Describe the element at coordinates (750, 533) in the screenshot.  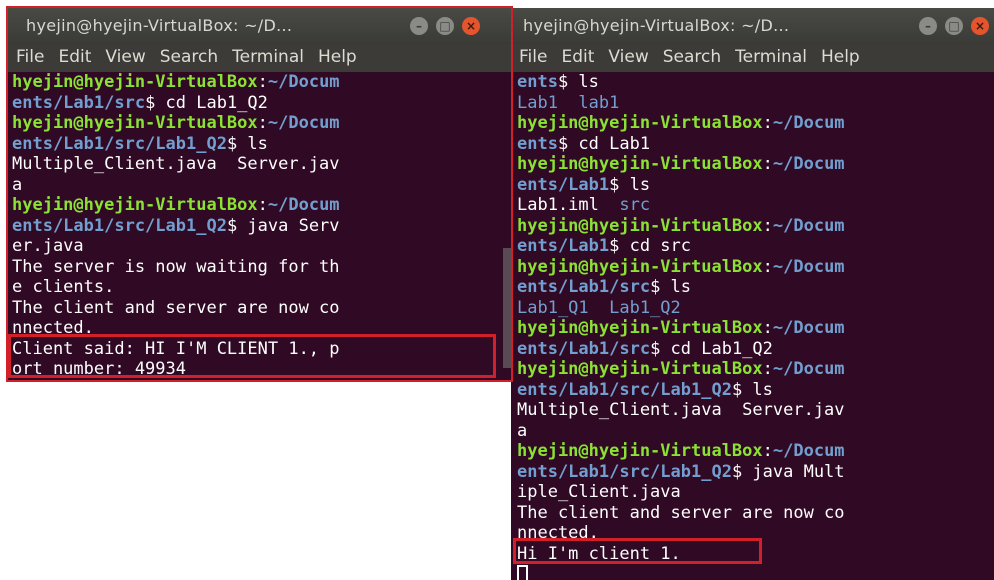
I see `terminal-line: nnected.` at that location.